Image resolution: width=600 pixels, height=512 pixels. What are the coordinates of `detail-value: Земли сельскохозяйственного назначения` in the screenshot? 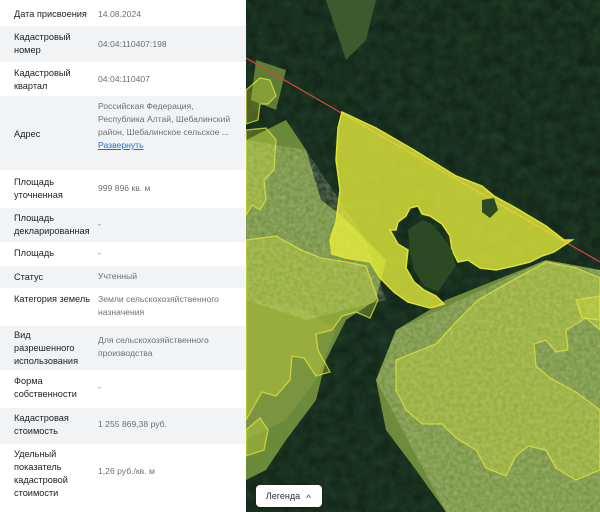 It's located at (158, 305).